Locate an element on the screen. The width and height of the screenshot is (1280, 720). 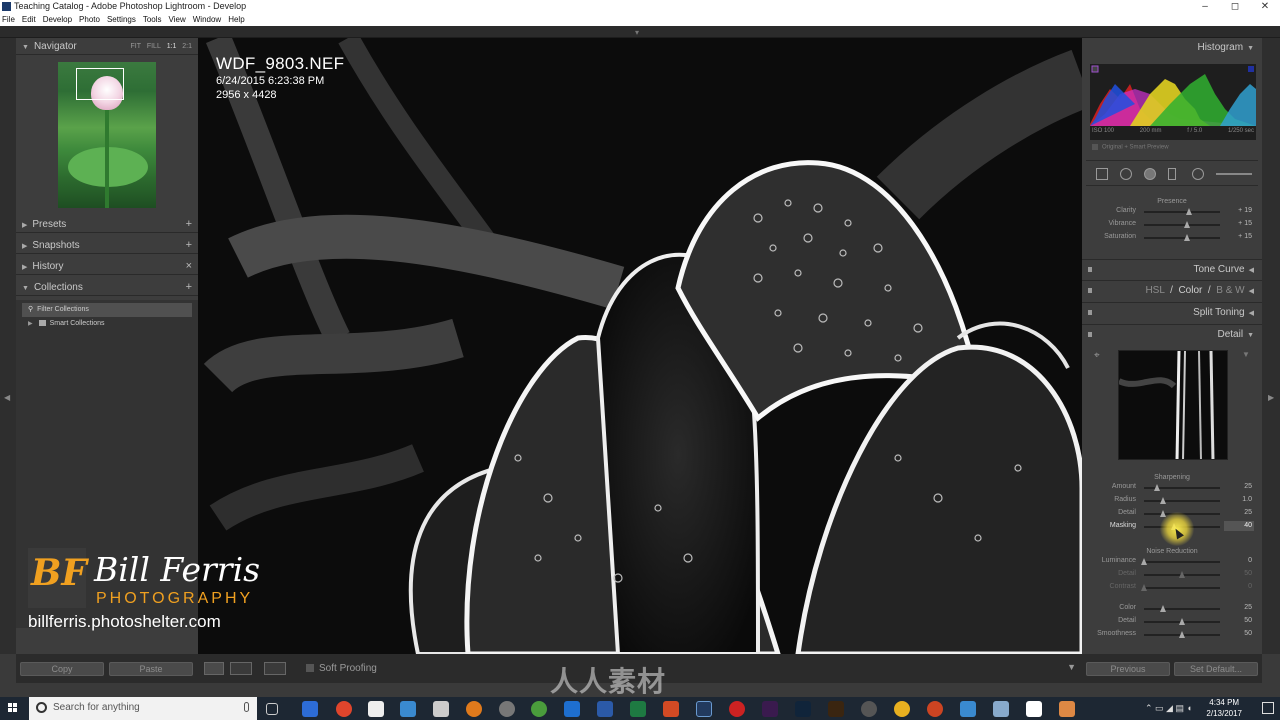
left-edge: ◀ is located at coordinates (8, 346).